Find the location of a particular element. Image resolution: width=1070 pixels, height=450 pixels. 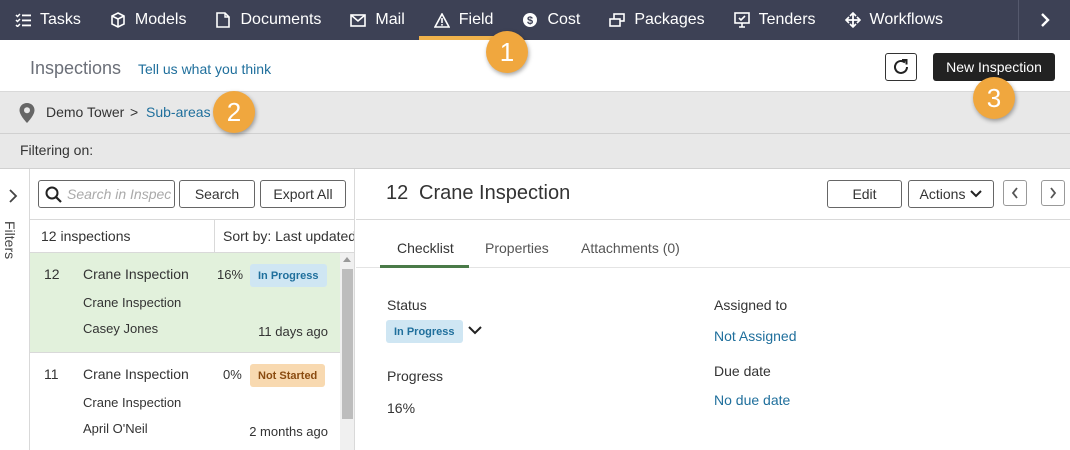

breadcrumb: Demo Tower > Sub-areas is located at coordinates (535, 113).